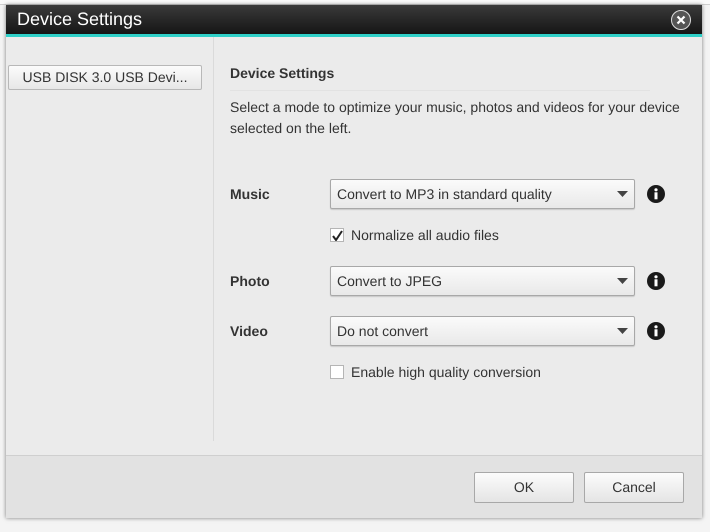 The height and width of the screenshot is (532, 710). I want to click on check-icon, so click(337, 235).